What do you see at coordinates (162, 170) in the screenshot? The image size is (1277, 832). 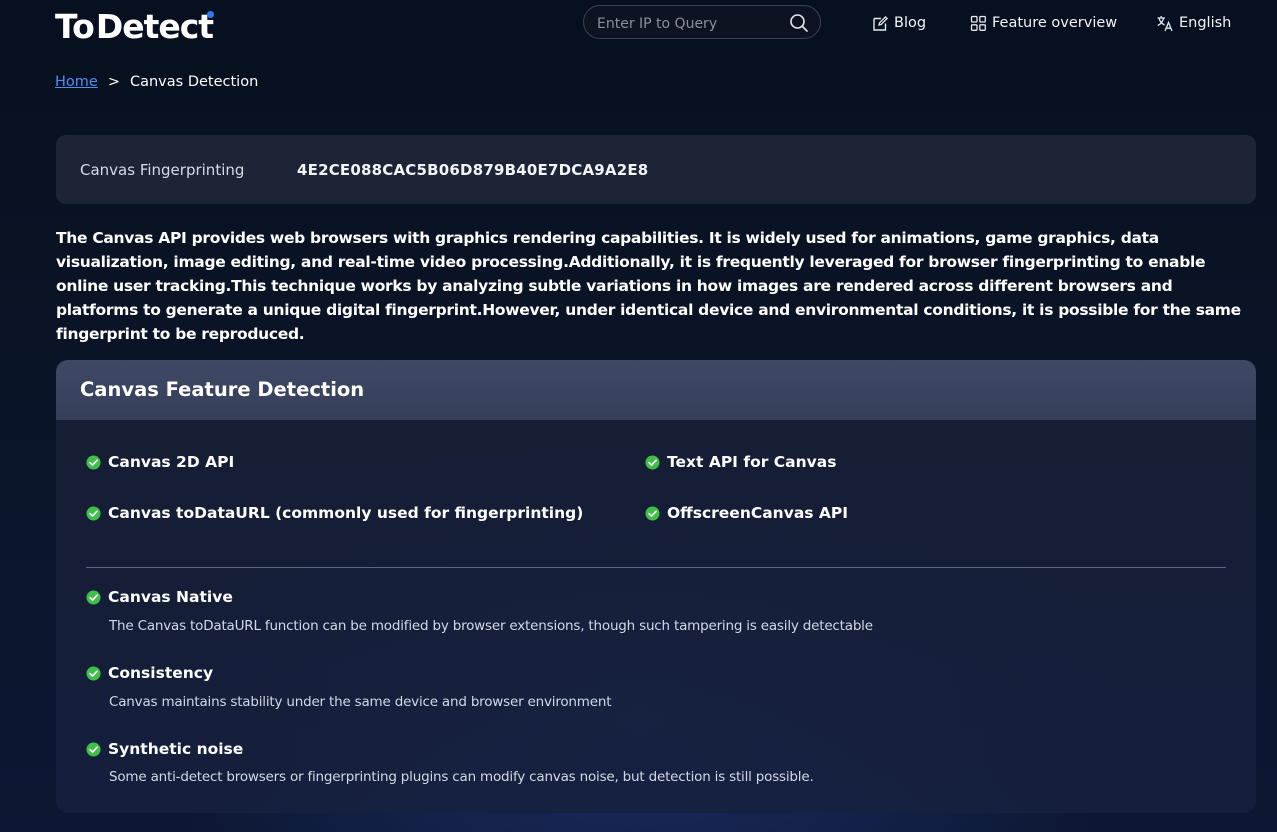 I see `fingerprint-label: Canvas Fingerprinting` at bounding box center [162, 170].